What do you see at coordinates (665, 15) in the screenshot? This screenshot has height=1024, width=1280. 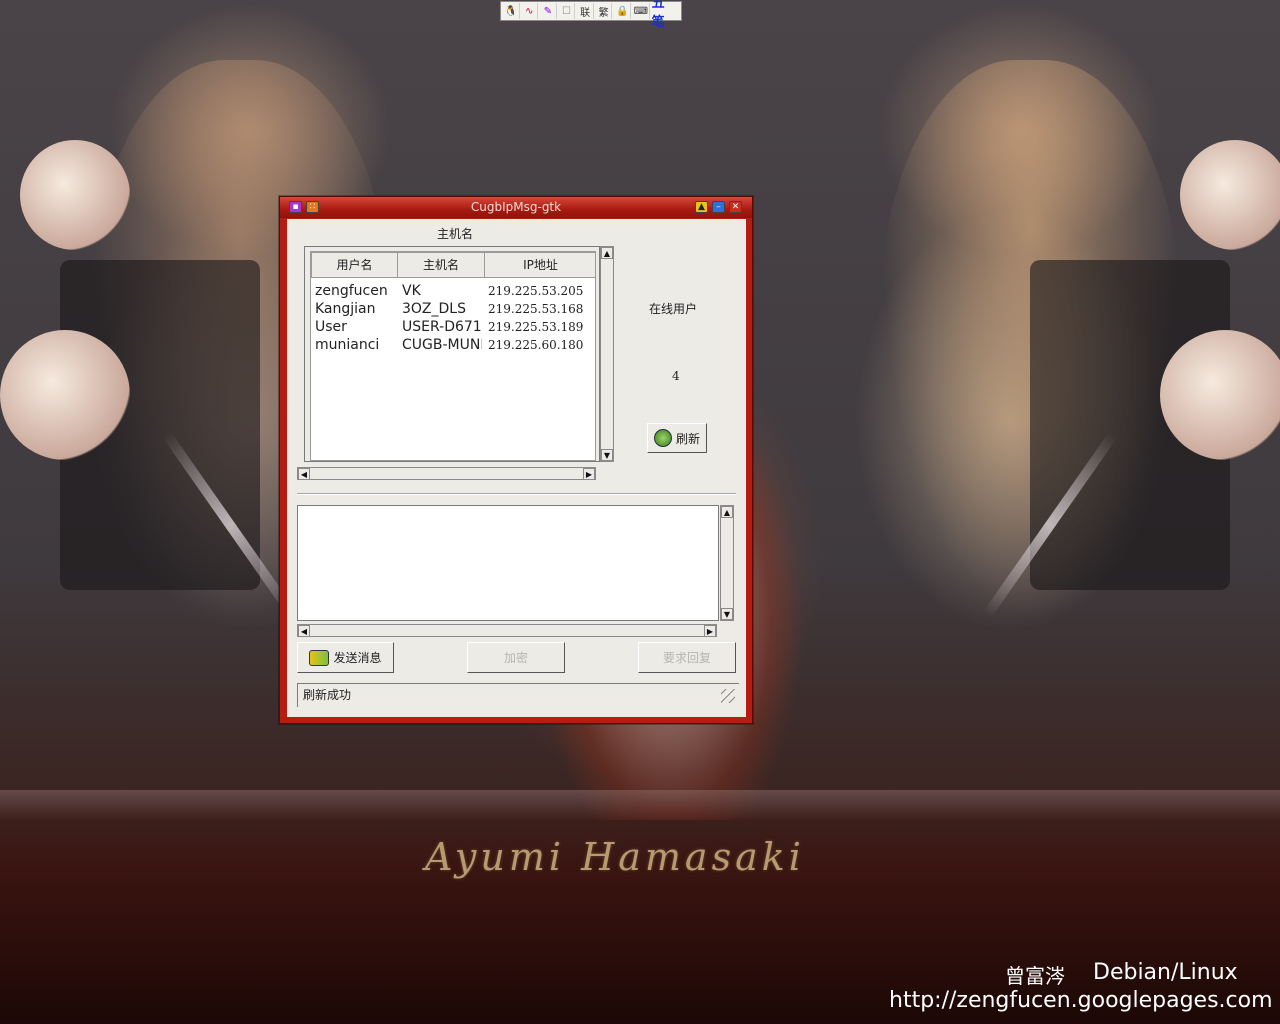 I see `ime-mode-label: 五笔` at bounding box center [665, 15].